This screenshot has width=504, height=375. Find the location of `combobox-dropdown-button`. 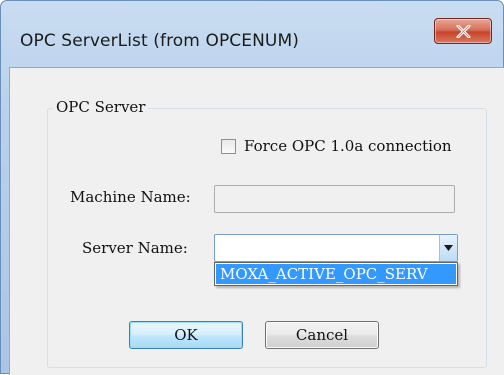

combobox-dropdown-button is located at coordinates (448, 248).